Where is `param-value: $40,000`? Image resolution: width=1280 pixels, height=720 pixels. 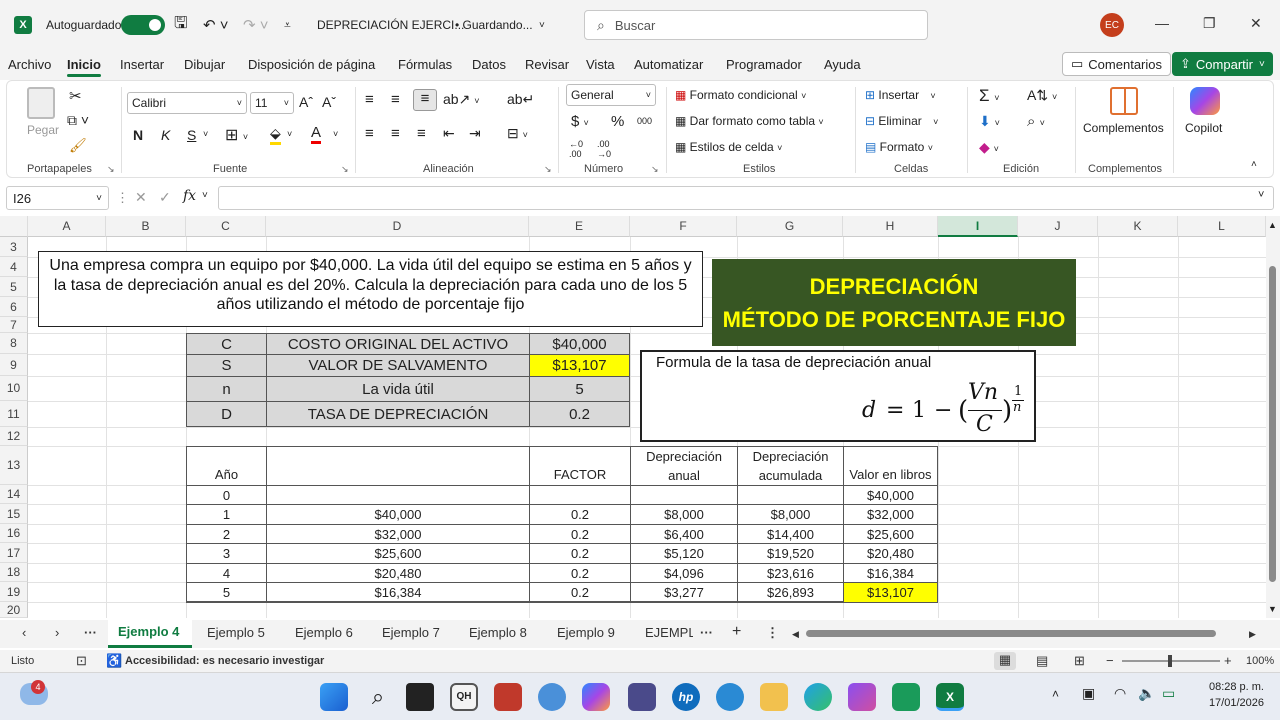 param-value: $40,000 is located at coordinates (579, 344).